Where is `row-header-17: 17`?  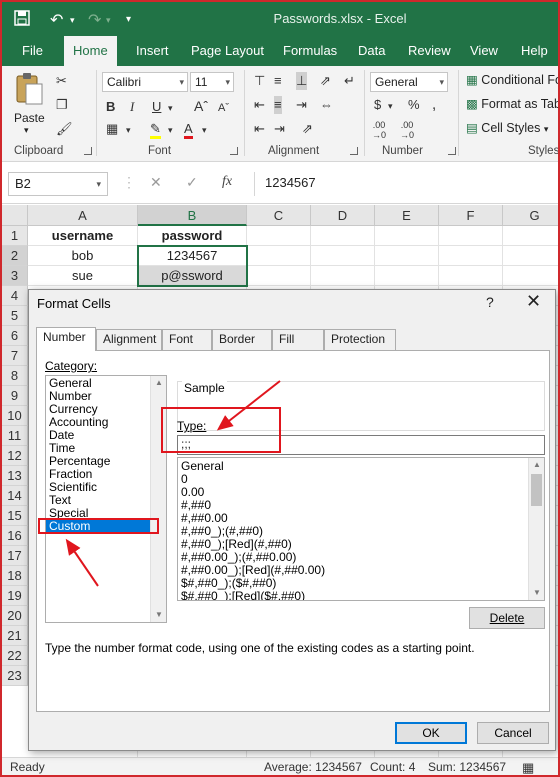
row-header-17: 17 is located at coordinates (15, 556).